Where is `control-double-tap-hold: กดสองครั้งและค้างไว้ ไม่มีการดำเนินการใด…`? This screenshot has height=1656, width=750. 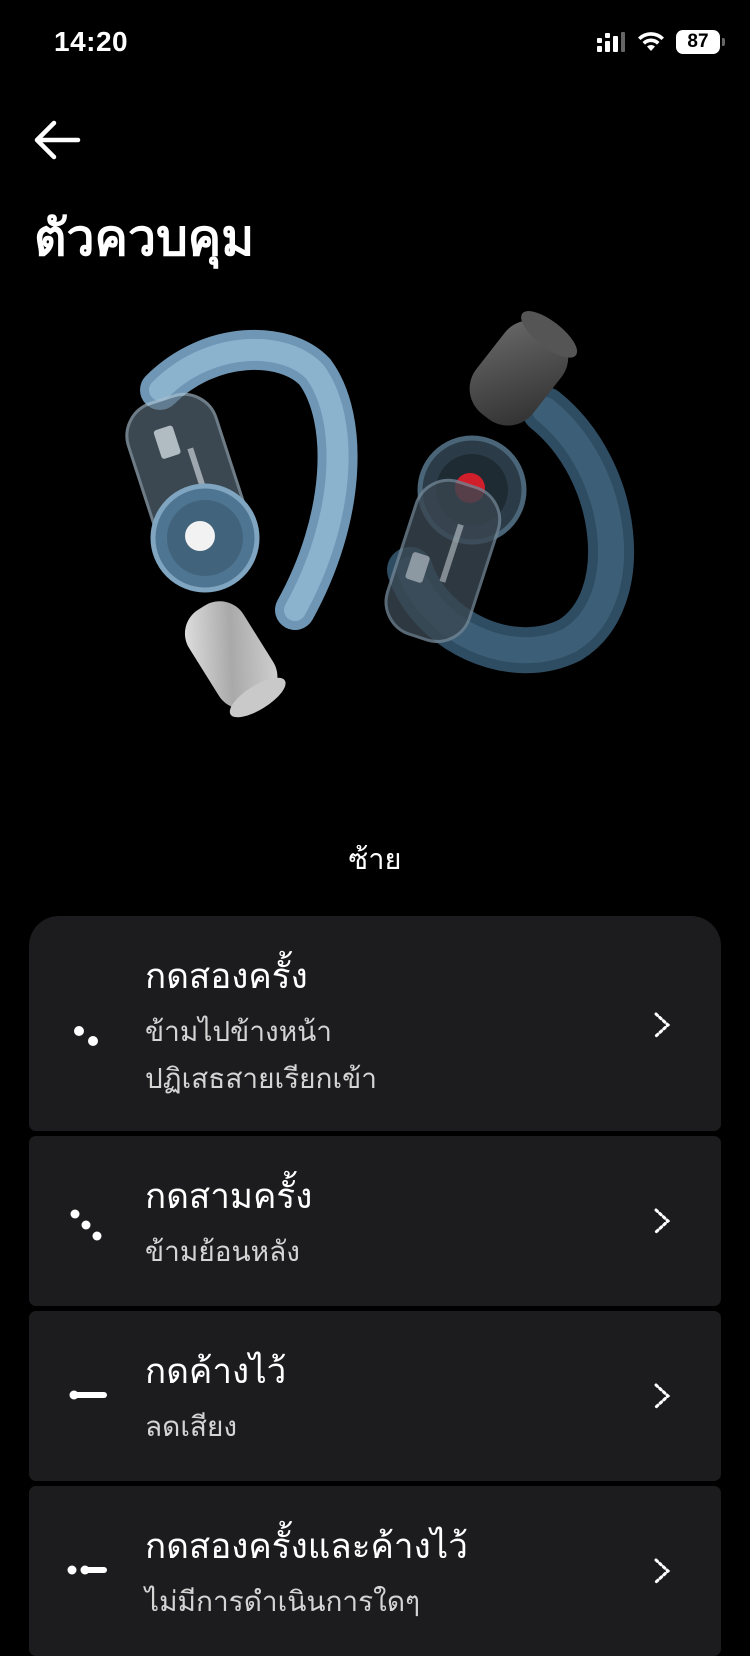 control-double-tap-hold: กดสองครั้งและค้างไว้ ไม่มีการดำเนินการใด… is located at coordinates (375, 1571).